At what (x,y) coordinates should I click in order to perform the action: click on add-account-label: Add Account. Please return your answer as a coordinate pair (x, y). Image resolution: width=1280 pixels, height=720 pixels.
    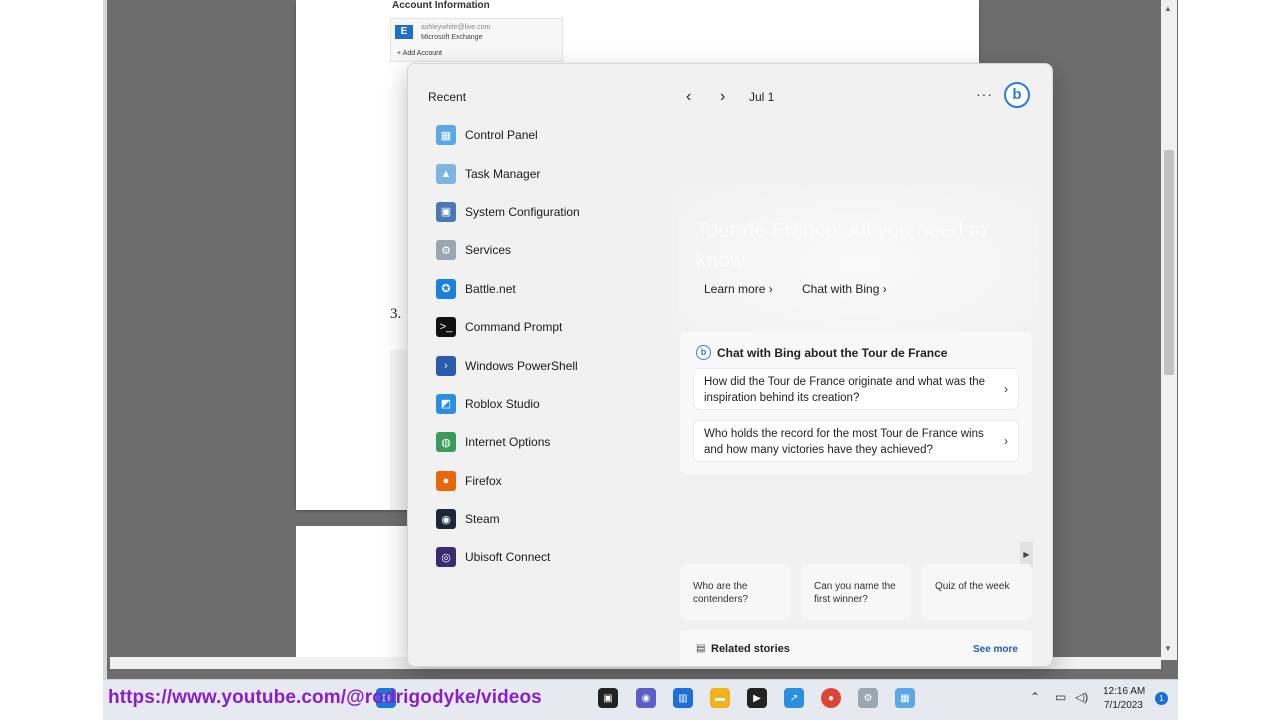
    Looking at the image, I should click on (422, 53).